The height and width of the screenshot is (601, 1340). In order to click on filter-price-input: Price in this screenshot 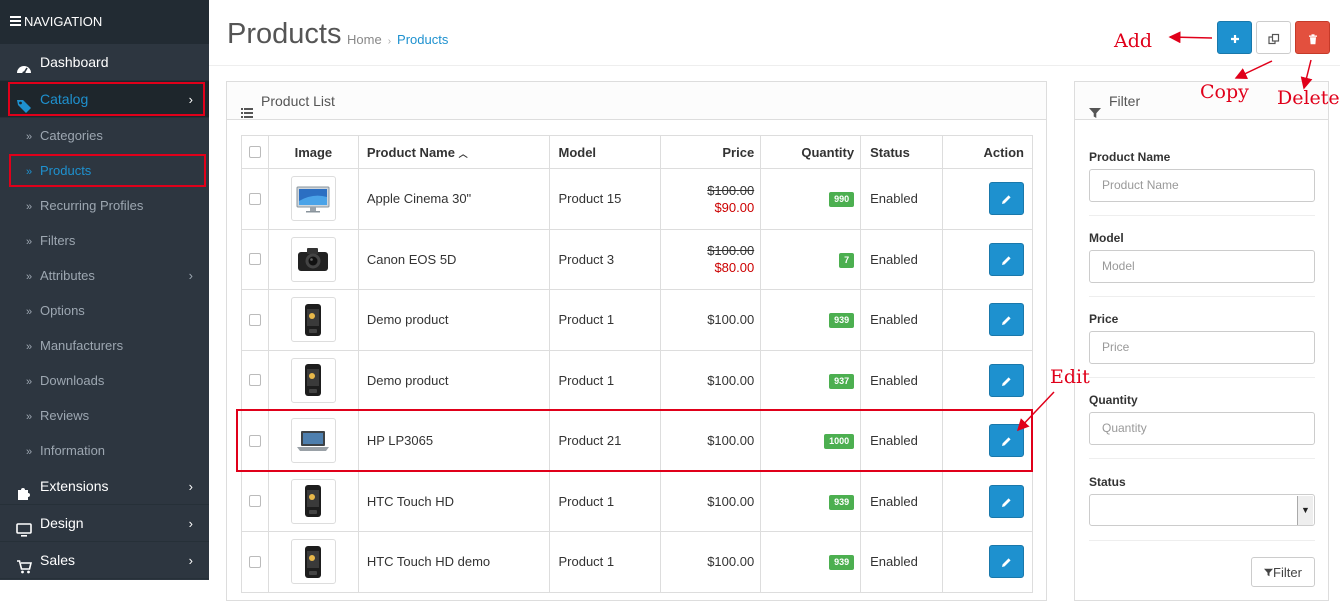, I will do `click(1202, 347)`.